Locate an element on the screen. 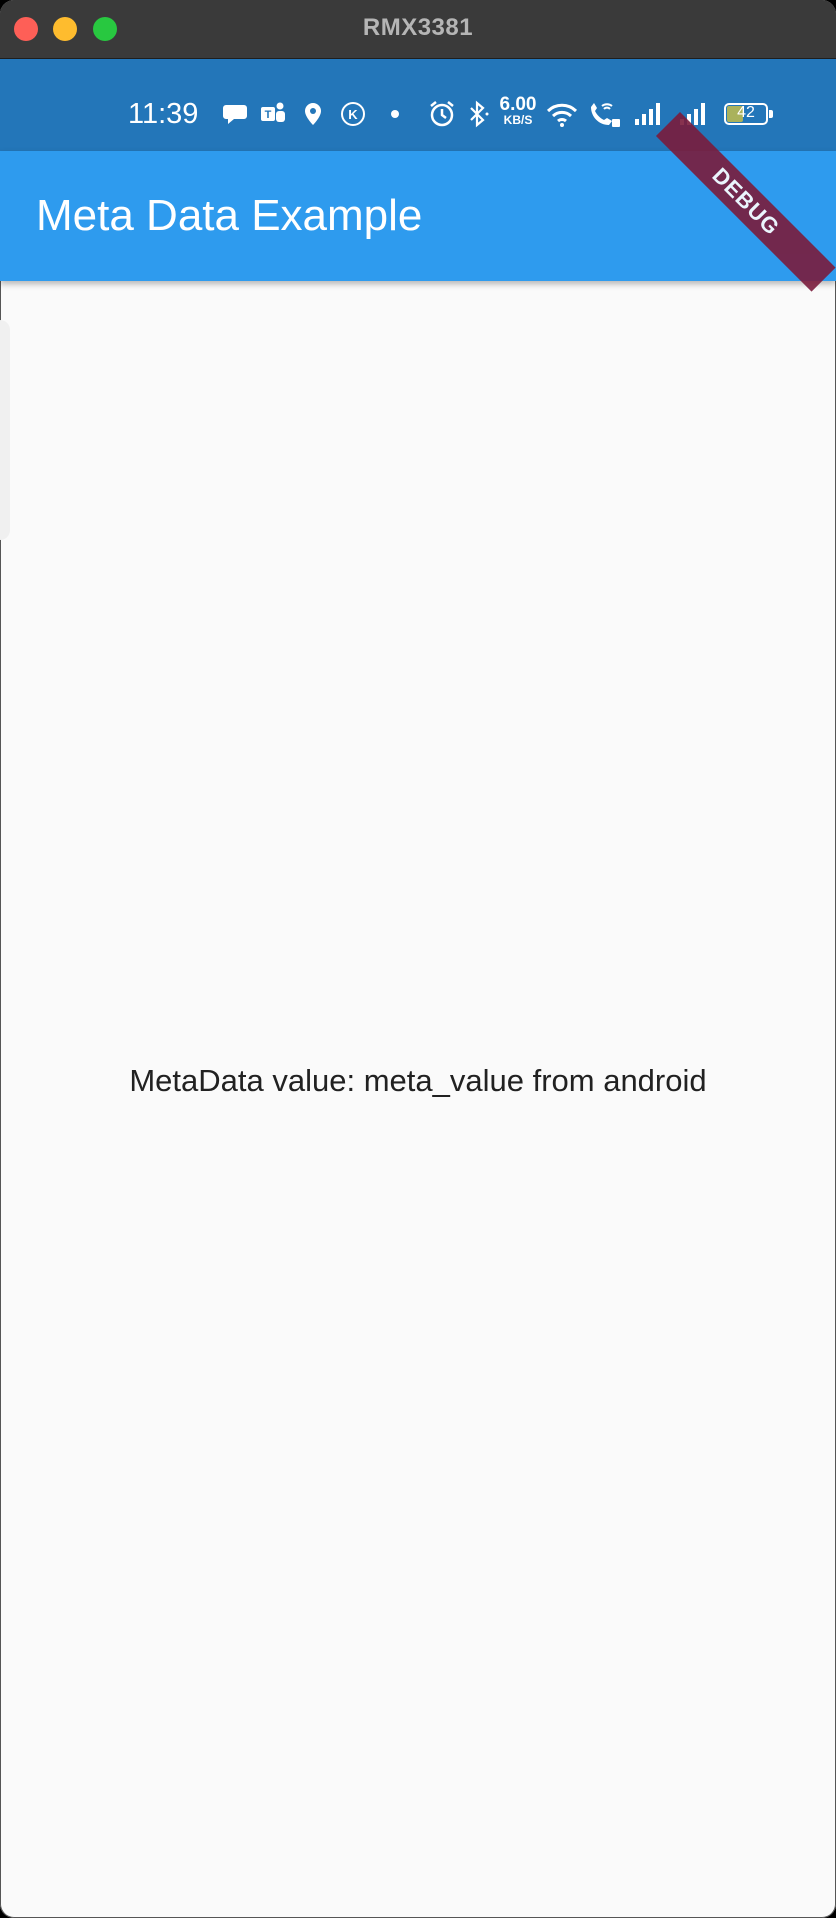 The height and width of the screenshot is (1918, 836). network-speed-value: 6.00 is located at coordinates (518, 104).